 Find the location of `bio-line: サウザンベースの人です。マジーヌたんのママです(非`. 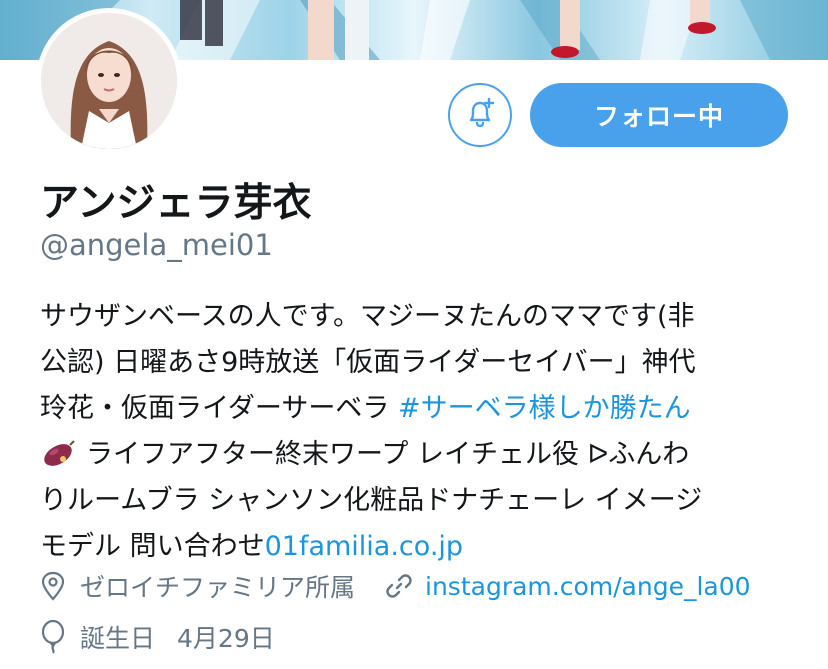

bio-line: サウザンベースの人です。マジーヌたんのママです(非 is located at coordinates (367, 316).